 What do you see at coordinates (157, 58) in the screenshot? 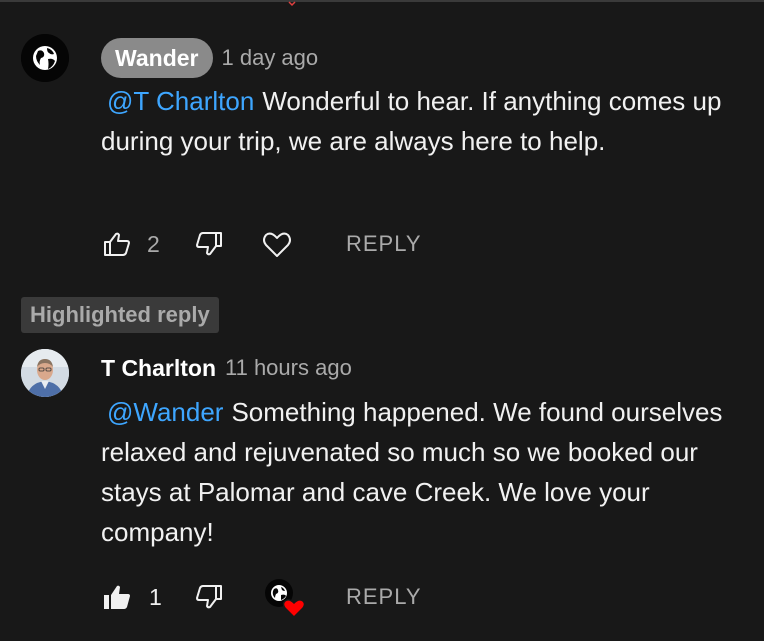
I see `author-name: Wander` at bounding box center [157, 58].